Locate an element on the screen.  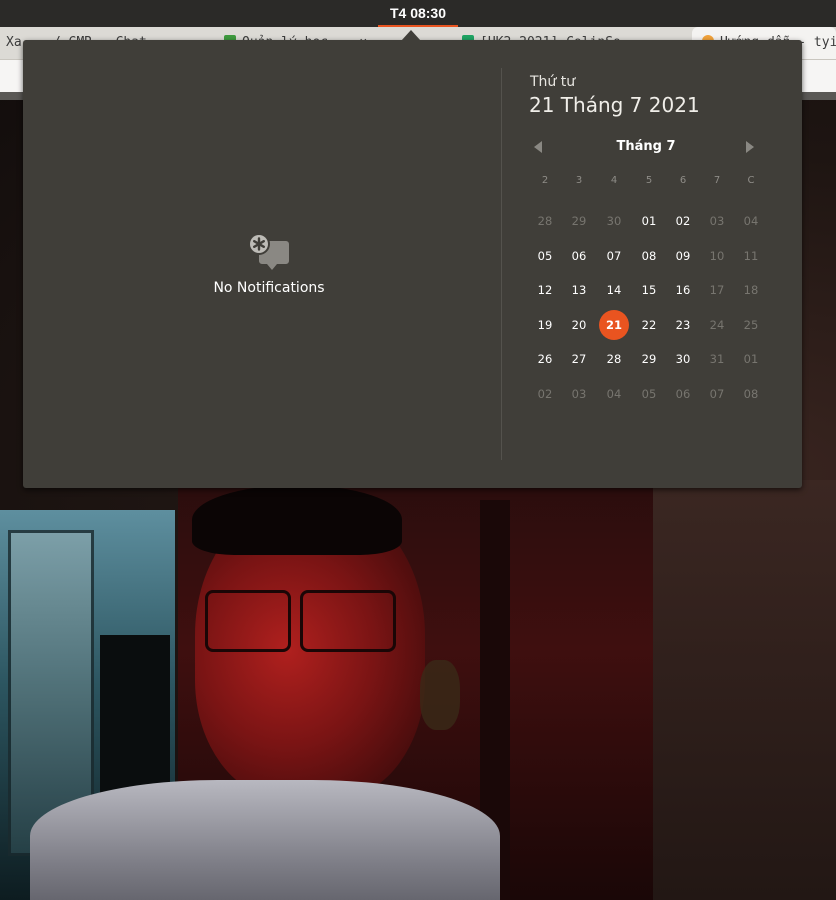
day-of-week-label: 4 is located at coordinates (614, 180).